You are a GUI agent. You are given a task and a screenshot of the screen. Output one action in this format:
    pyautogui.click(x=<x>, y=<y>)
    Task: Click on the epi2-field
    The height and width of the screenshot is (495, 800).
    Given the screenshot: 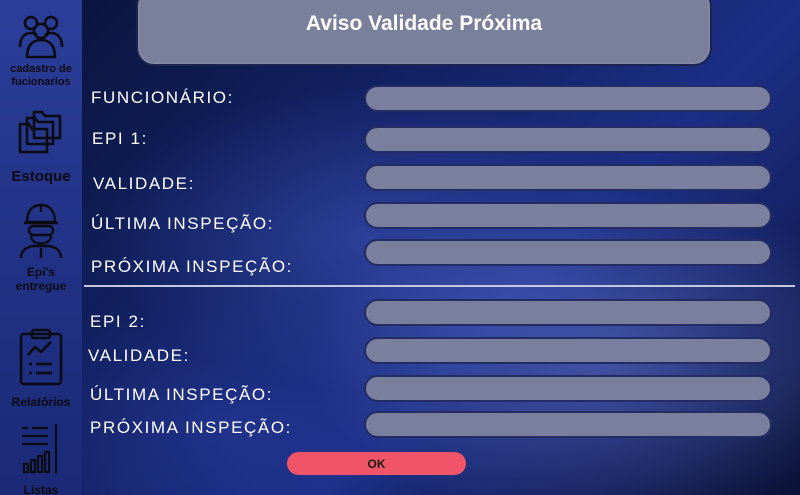 What is the action you would take?
    pyautogui.click(x=568, y=312)
    